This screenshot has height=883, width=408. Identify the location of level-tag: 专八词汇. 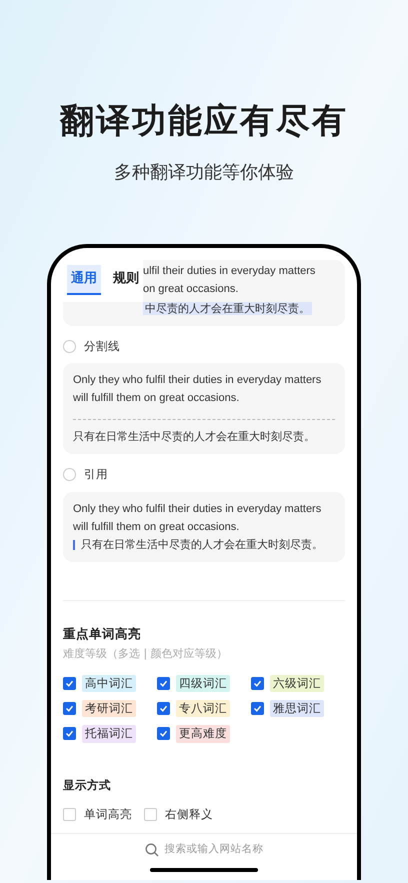
(203, 709).